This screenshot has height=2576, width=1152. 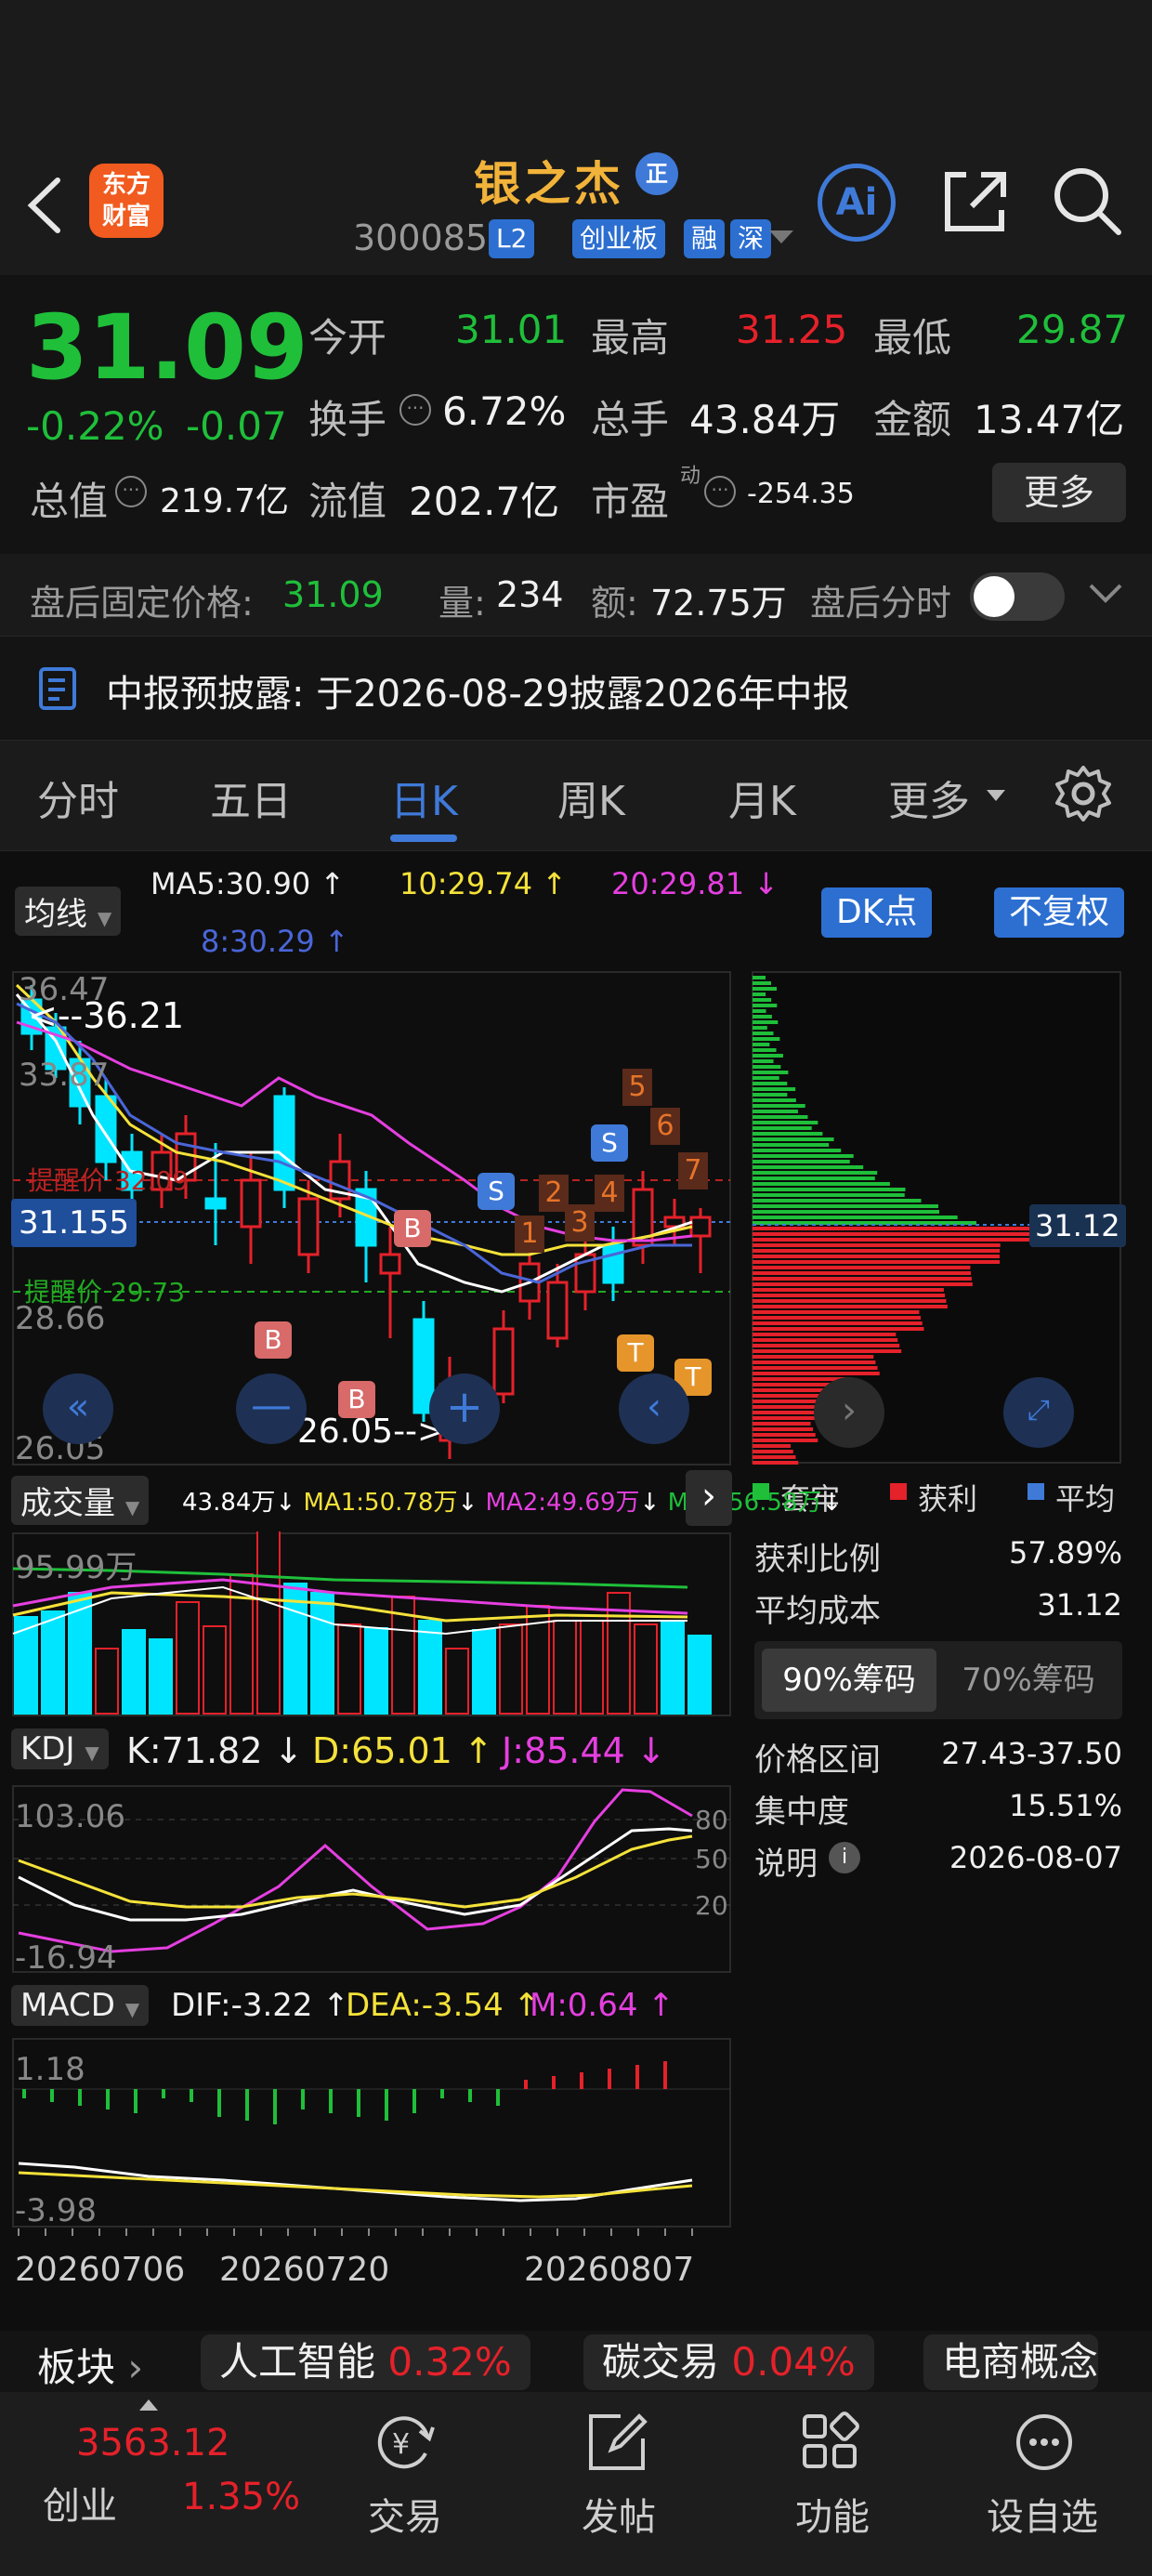 What do you see at coordinates (478, 690) in the screenshot?
I see `notice-text: 中报预披露: 于2026-08-29披露2026年中报` at bounding box center [478, 690].